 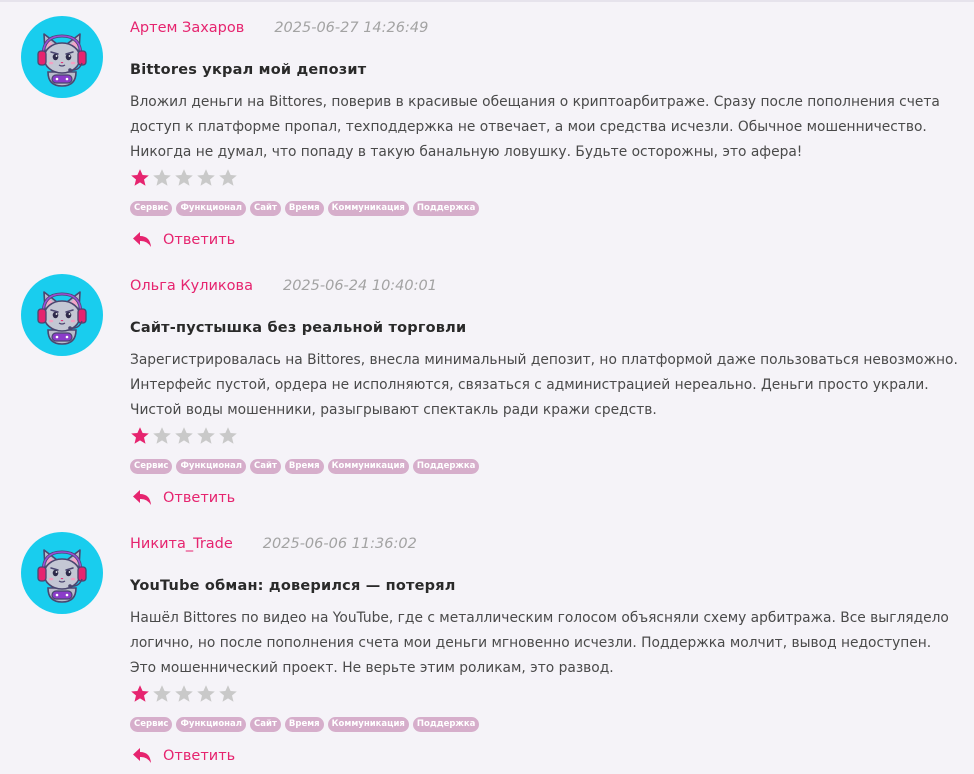 I want to click on review-header: Никита_Trade 2025-06-06 11:36:02, so click(x=273, y=544).